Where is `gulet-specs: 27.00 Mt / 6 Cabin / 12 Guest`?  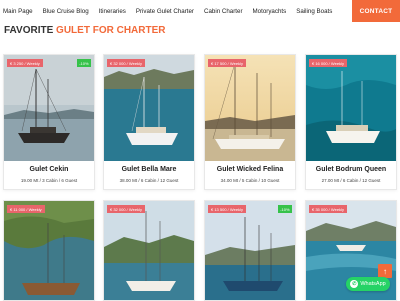 gulet-specs: 27.00 Mt / 6 Cabin / 12 Guest is located at coordinates (351, 180).